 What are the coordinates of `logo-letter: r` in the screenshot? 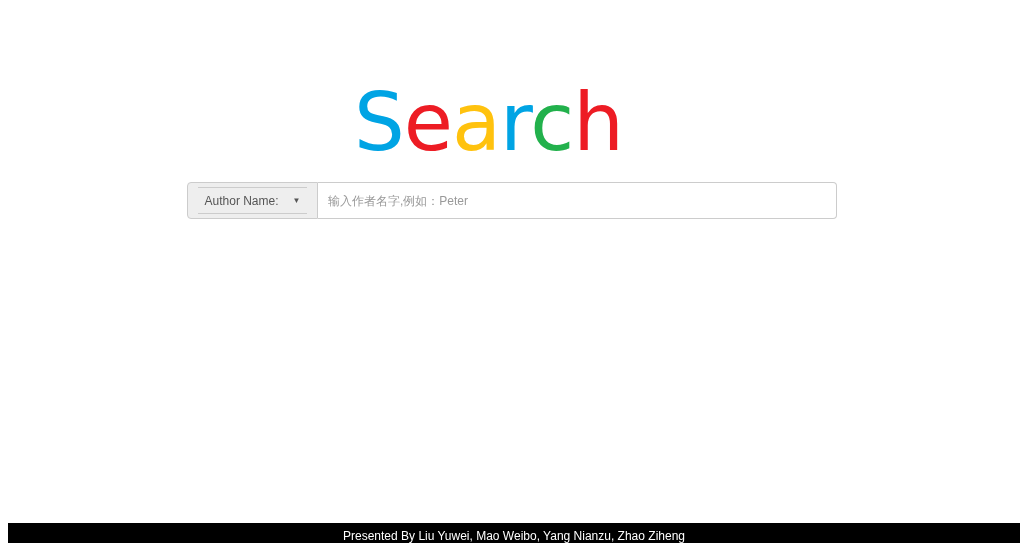 It's located at (515, 122).